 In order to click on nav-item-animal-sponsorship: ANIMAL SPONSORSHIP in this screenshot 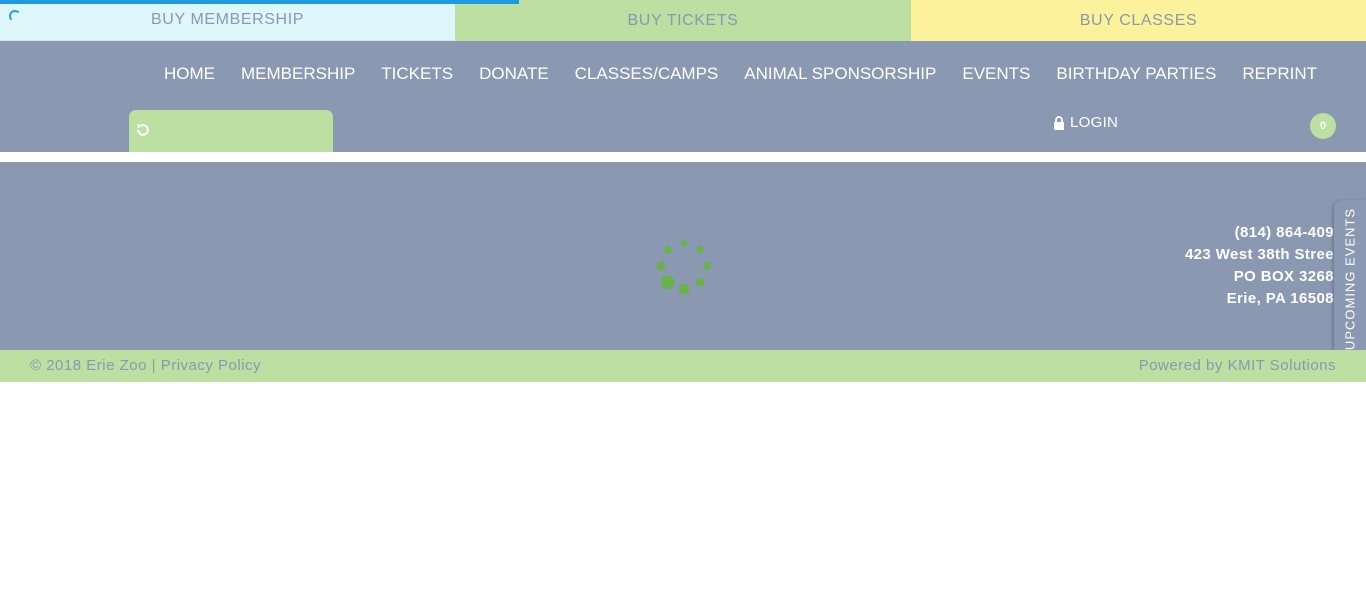, I will do `click(840, 74)`.